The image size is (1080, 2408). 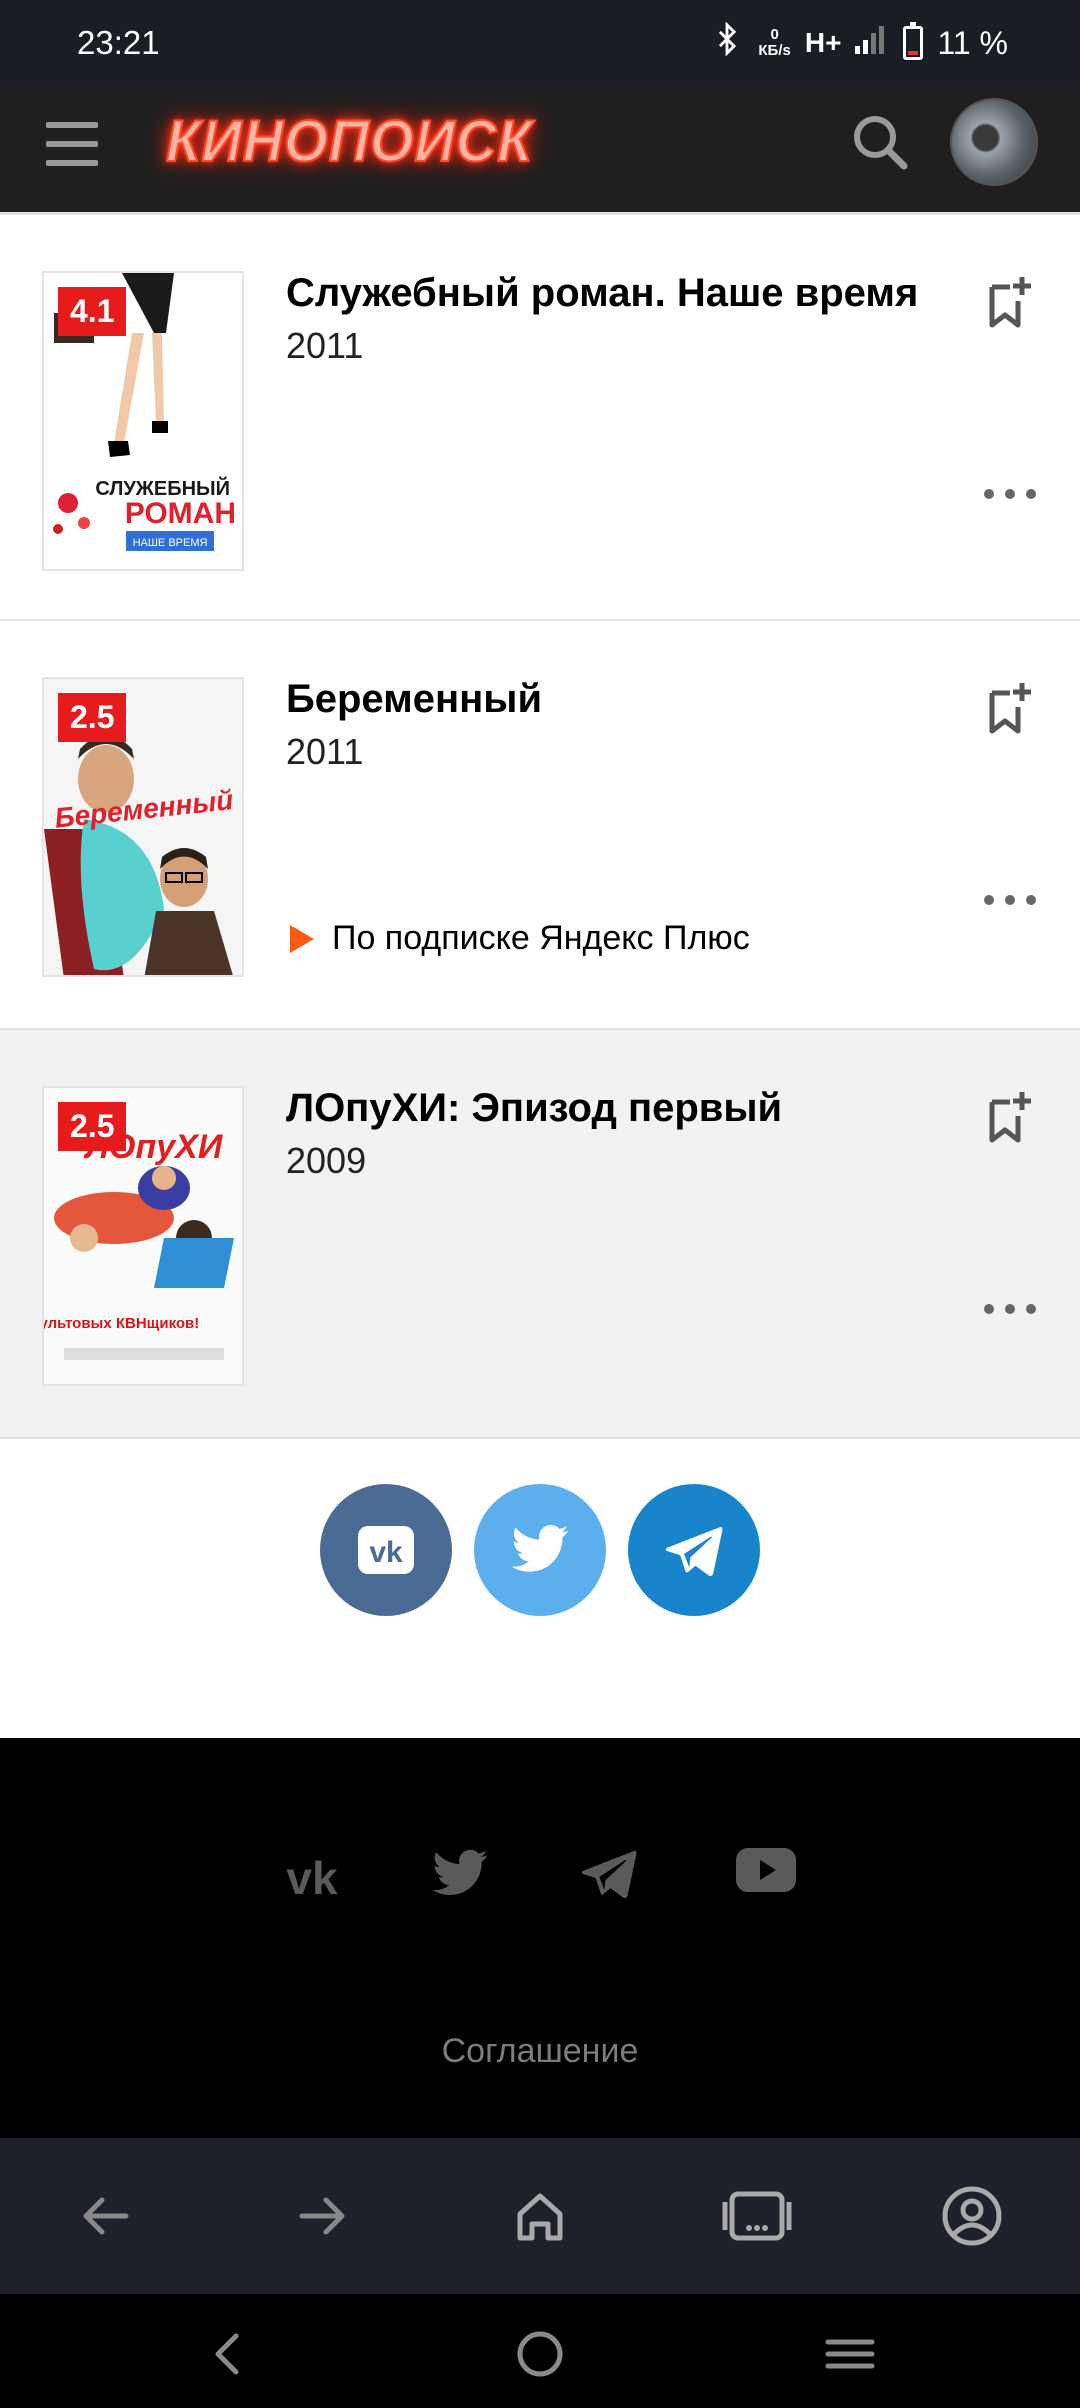 I want to click on youtube-icon, so click(x=768, y=1878).